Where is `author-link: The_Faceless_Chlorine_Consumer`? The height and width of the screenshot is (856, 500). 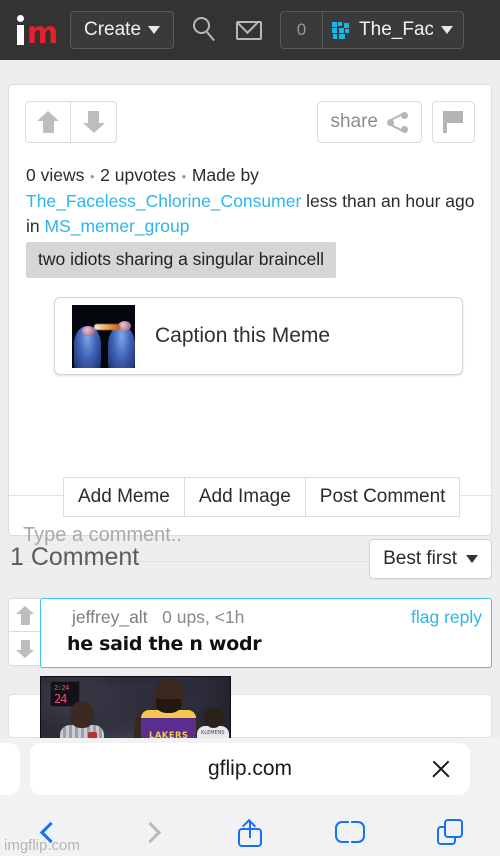 author-link: The_Faceless_Chlorine_Consumer is located at coordinates (163, 201).